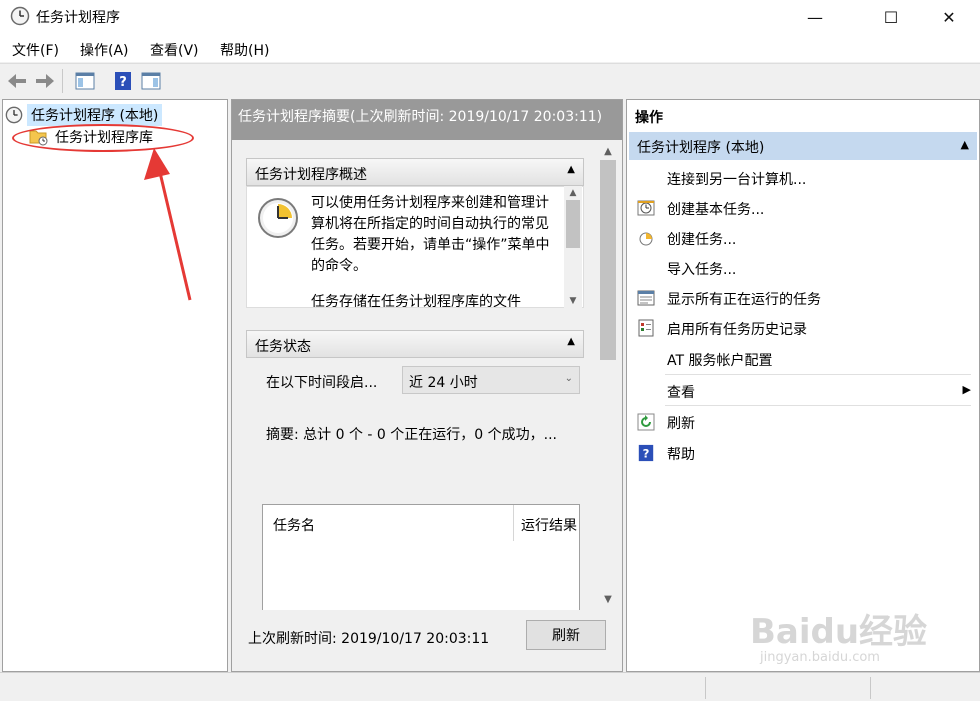 This screenshot has width=980, height=701. I want to click on summary-header-title: 任务计划程序摘要(上次刷新时间: 2019/10/17 20:03:11), so click(420, 117).